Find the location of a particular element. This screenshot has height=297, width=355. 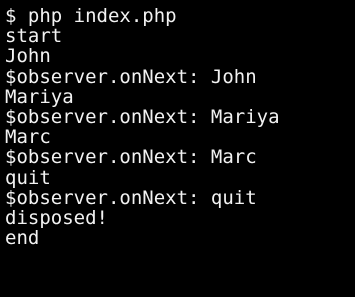

command-prompt-line: $ php index.php is located at coordinates (91, 16).